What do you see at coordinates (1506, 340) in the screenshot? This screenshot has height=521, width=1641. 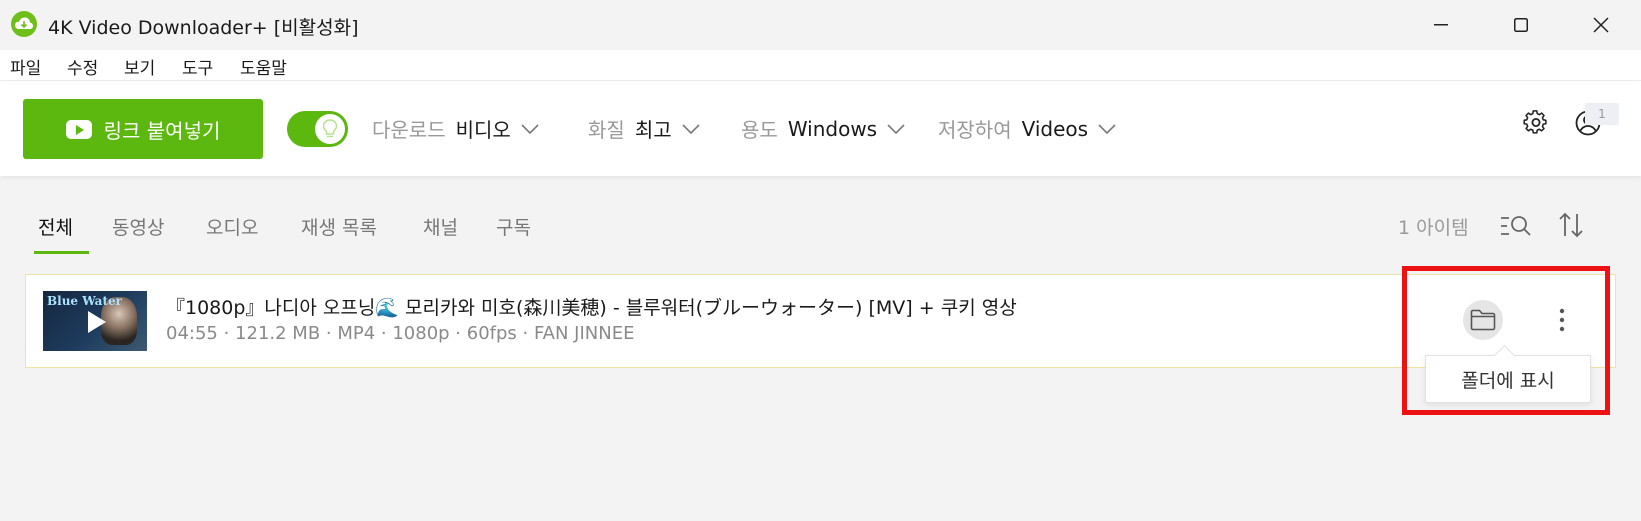 I see `highlight-annotation-box` at bounding box center [1506, 340].